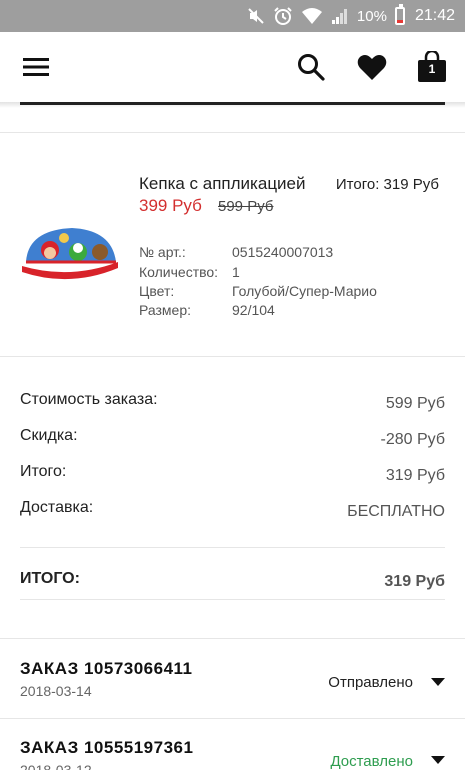 The width and height of the screenshot is (465, 770). What do you see at coordinates (162, 252) in the screenshot?
I see `spec-label-article: № арт.:` at bounding box center [162, 252].